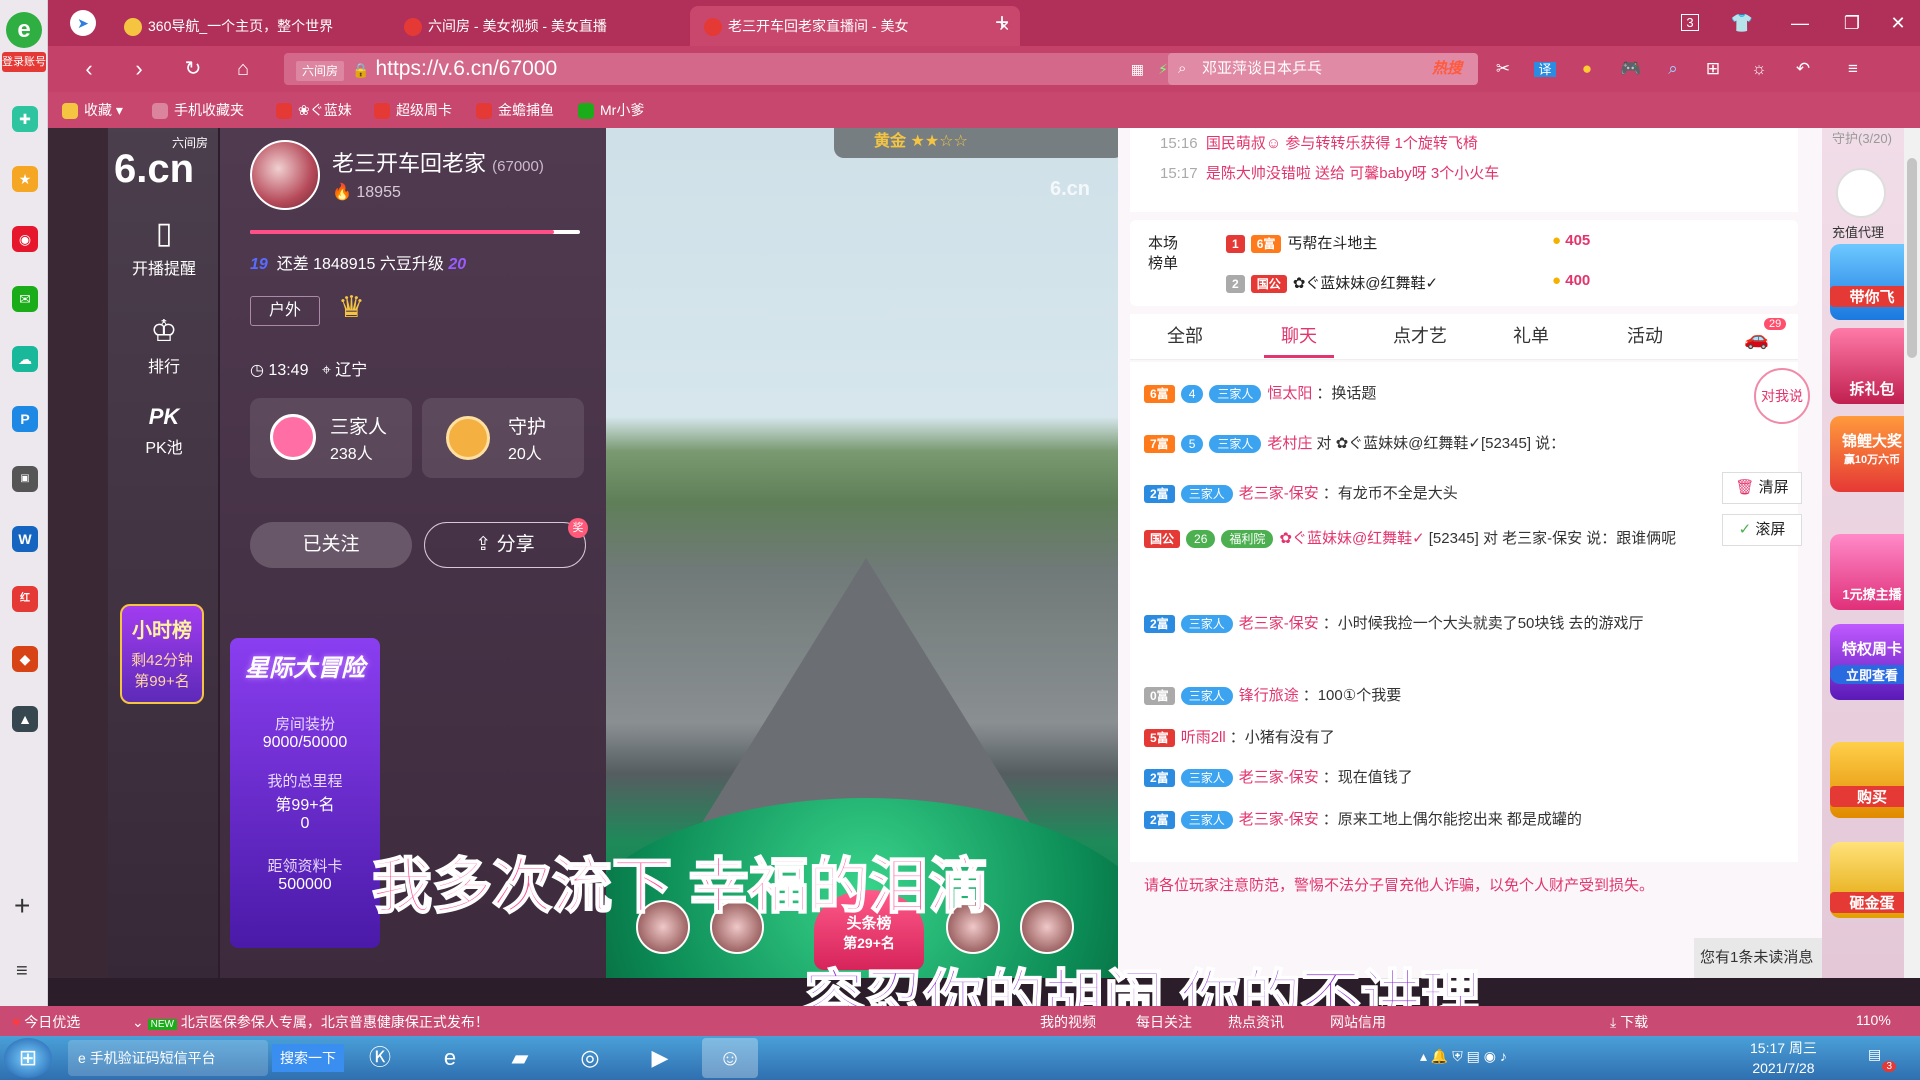  I want to click on anchor-avatar, so click(285, 175).